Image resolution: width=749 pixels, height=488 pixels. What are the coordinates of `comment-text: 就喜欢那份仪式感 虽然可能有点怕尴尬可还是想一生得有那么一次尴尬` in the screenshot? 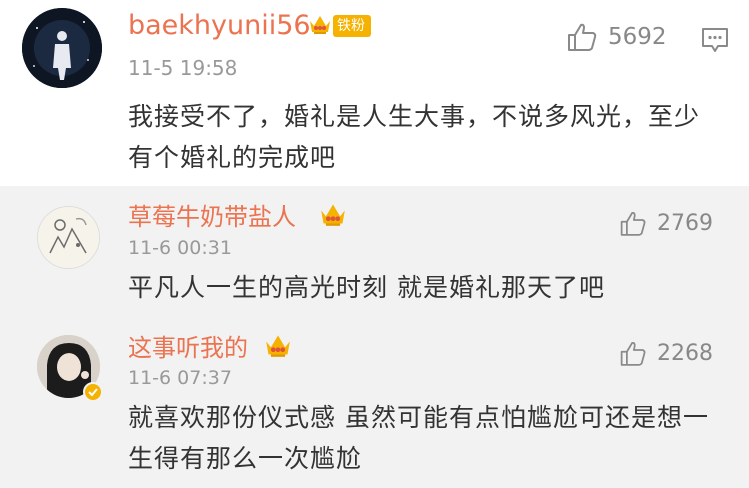 It's located at (418, 438).